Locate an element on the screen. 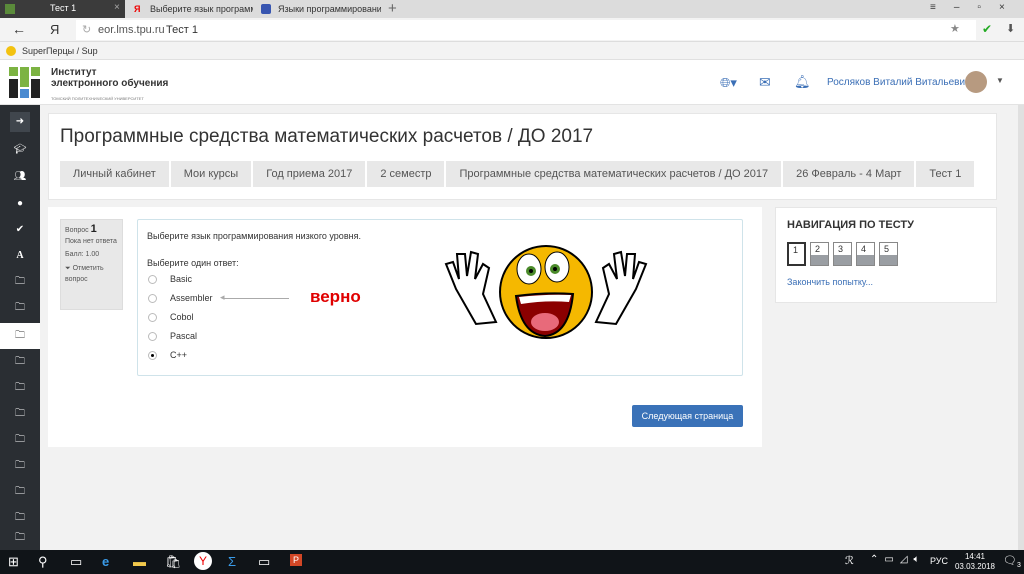 The height and width of the screenshot is (574, 1024). badge-icon: ● is located at coordinates (20, 204).